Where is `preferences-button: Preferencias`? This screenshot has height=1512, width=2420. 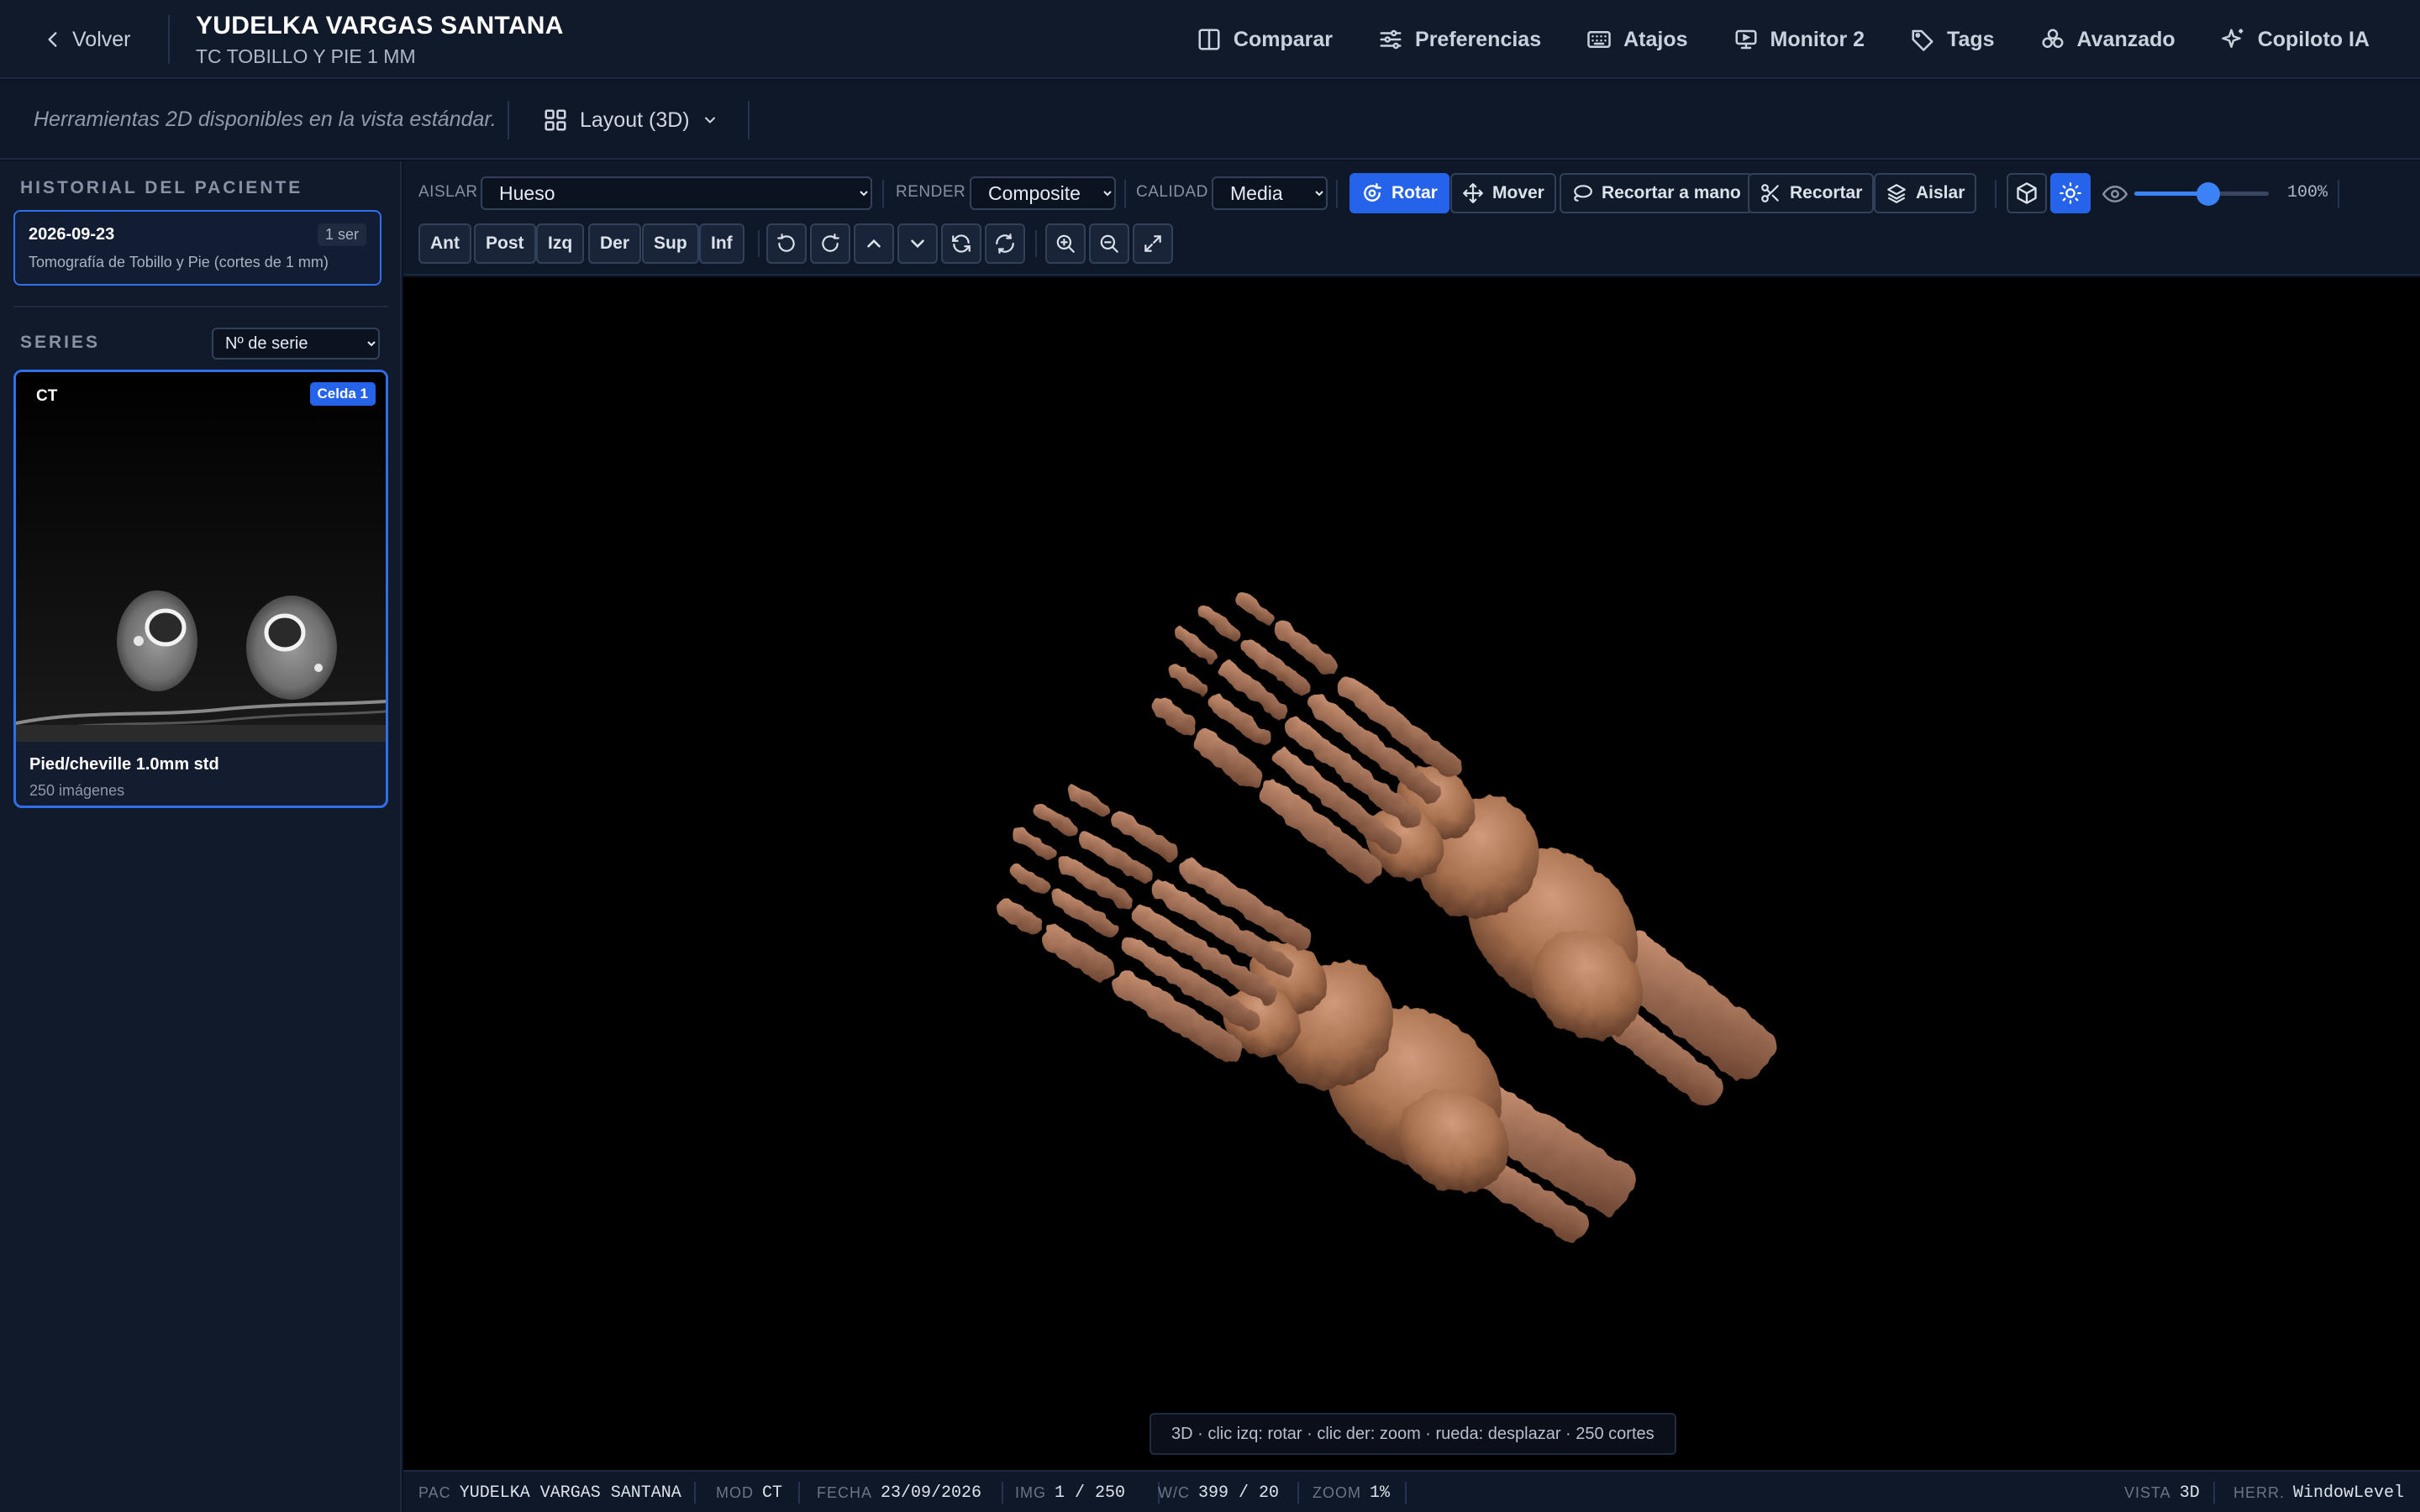
preferences-button: Preferencias is located at coordinates (1459, 39).